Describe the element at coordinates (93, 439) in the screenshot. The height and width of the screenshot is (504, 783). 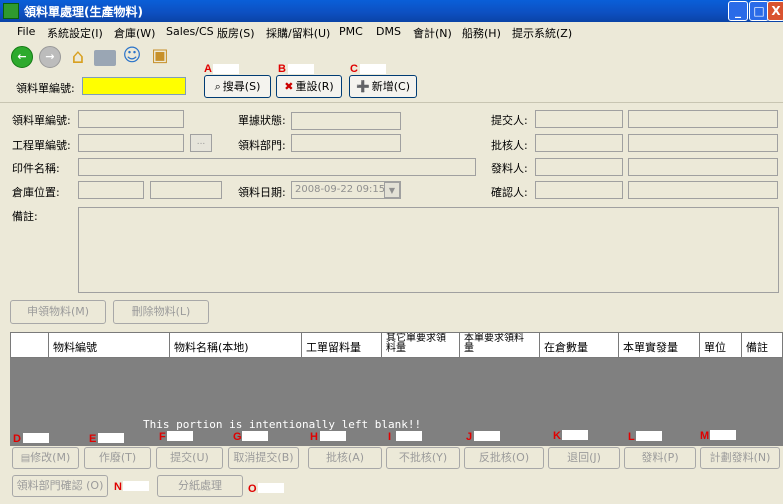
I see `marker-e: E` at that location.